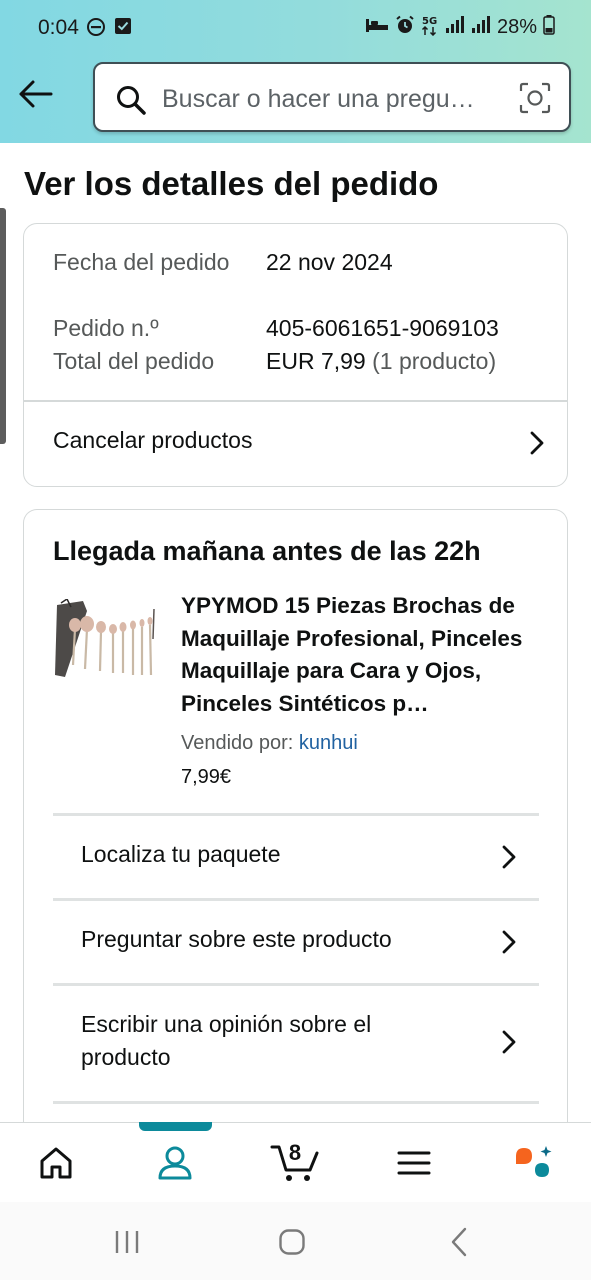 The width and height of the screenshot is (591, 1280). I want to click on home-icon, so click(56, 1163).